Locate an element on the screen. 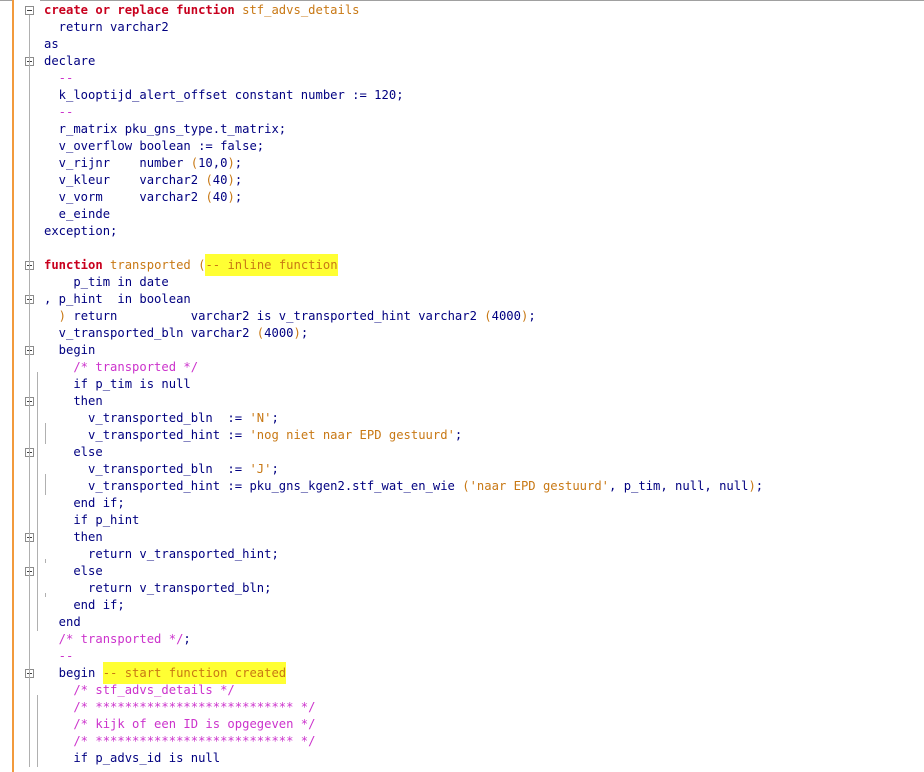  code-line: return v_transported_bln; is located at coordinates (484, 588).